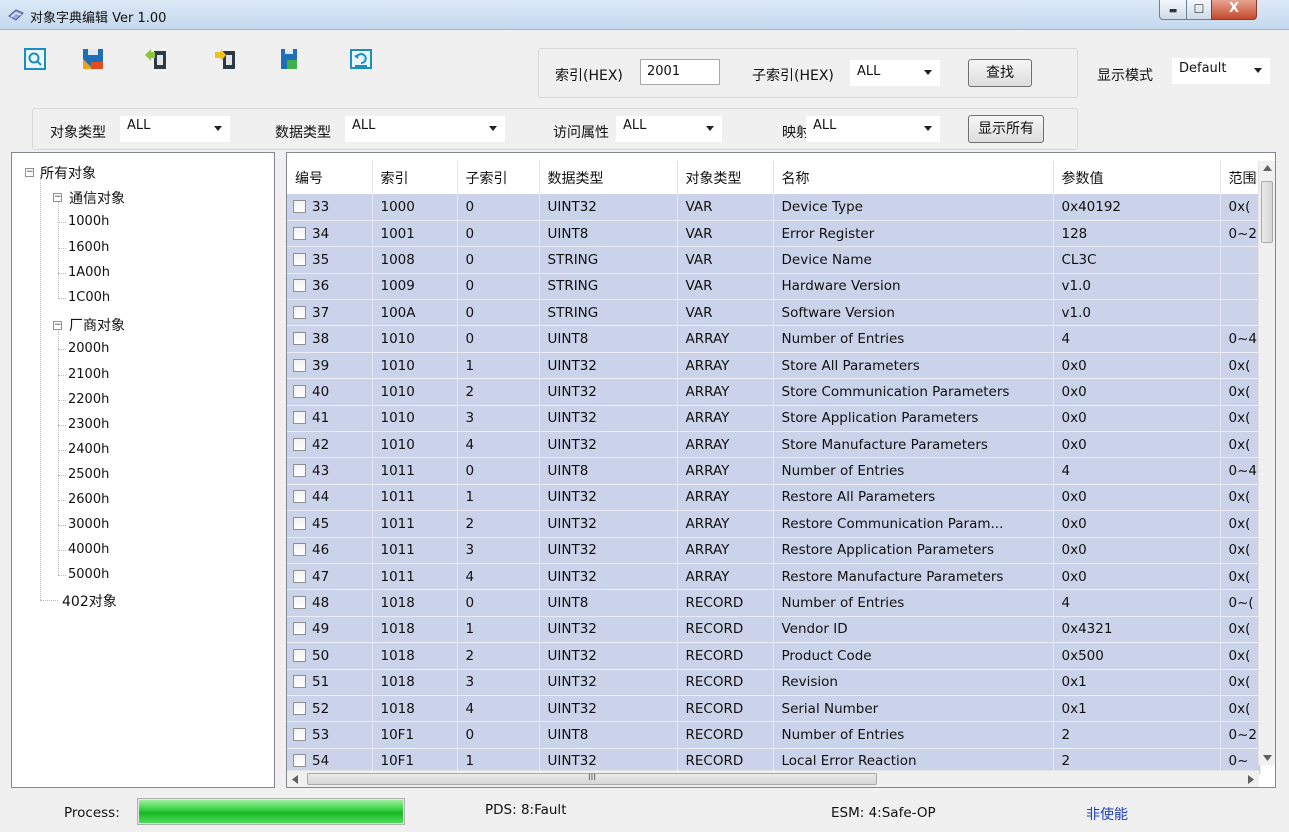 Image resolution: width=1289 pixels, height=832 pixels. Describe the element at coordinates (89, 297) in the screenshot. I see `tree-item-1c00h: 1C00h` at that location.